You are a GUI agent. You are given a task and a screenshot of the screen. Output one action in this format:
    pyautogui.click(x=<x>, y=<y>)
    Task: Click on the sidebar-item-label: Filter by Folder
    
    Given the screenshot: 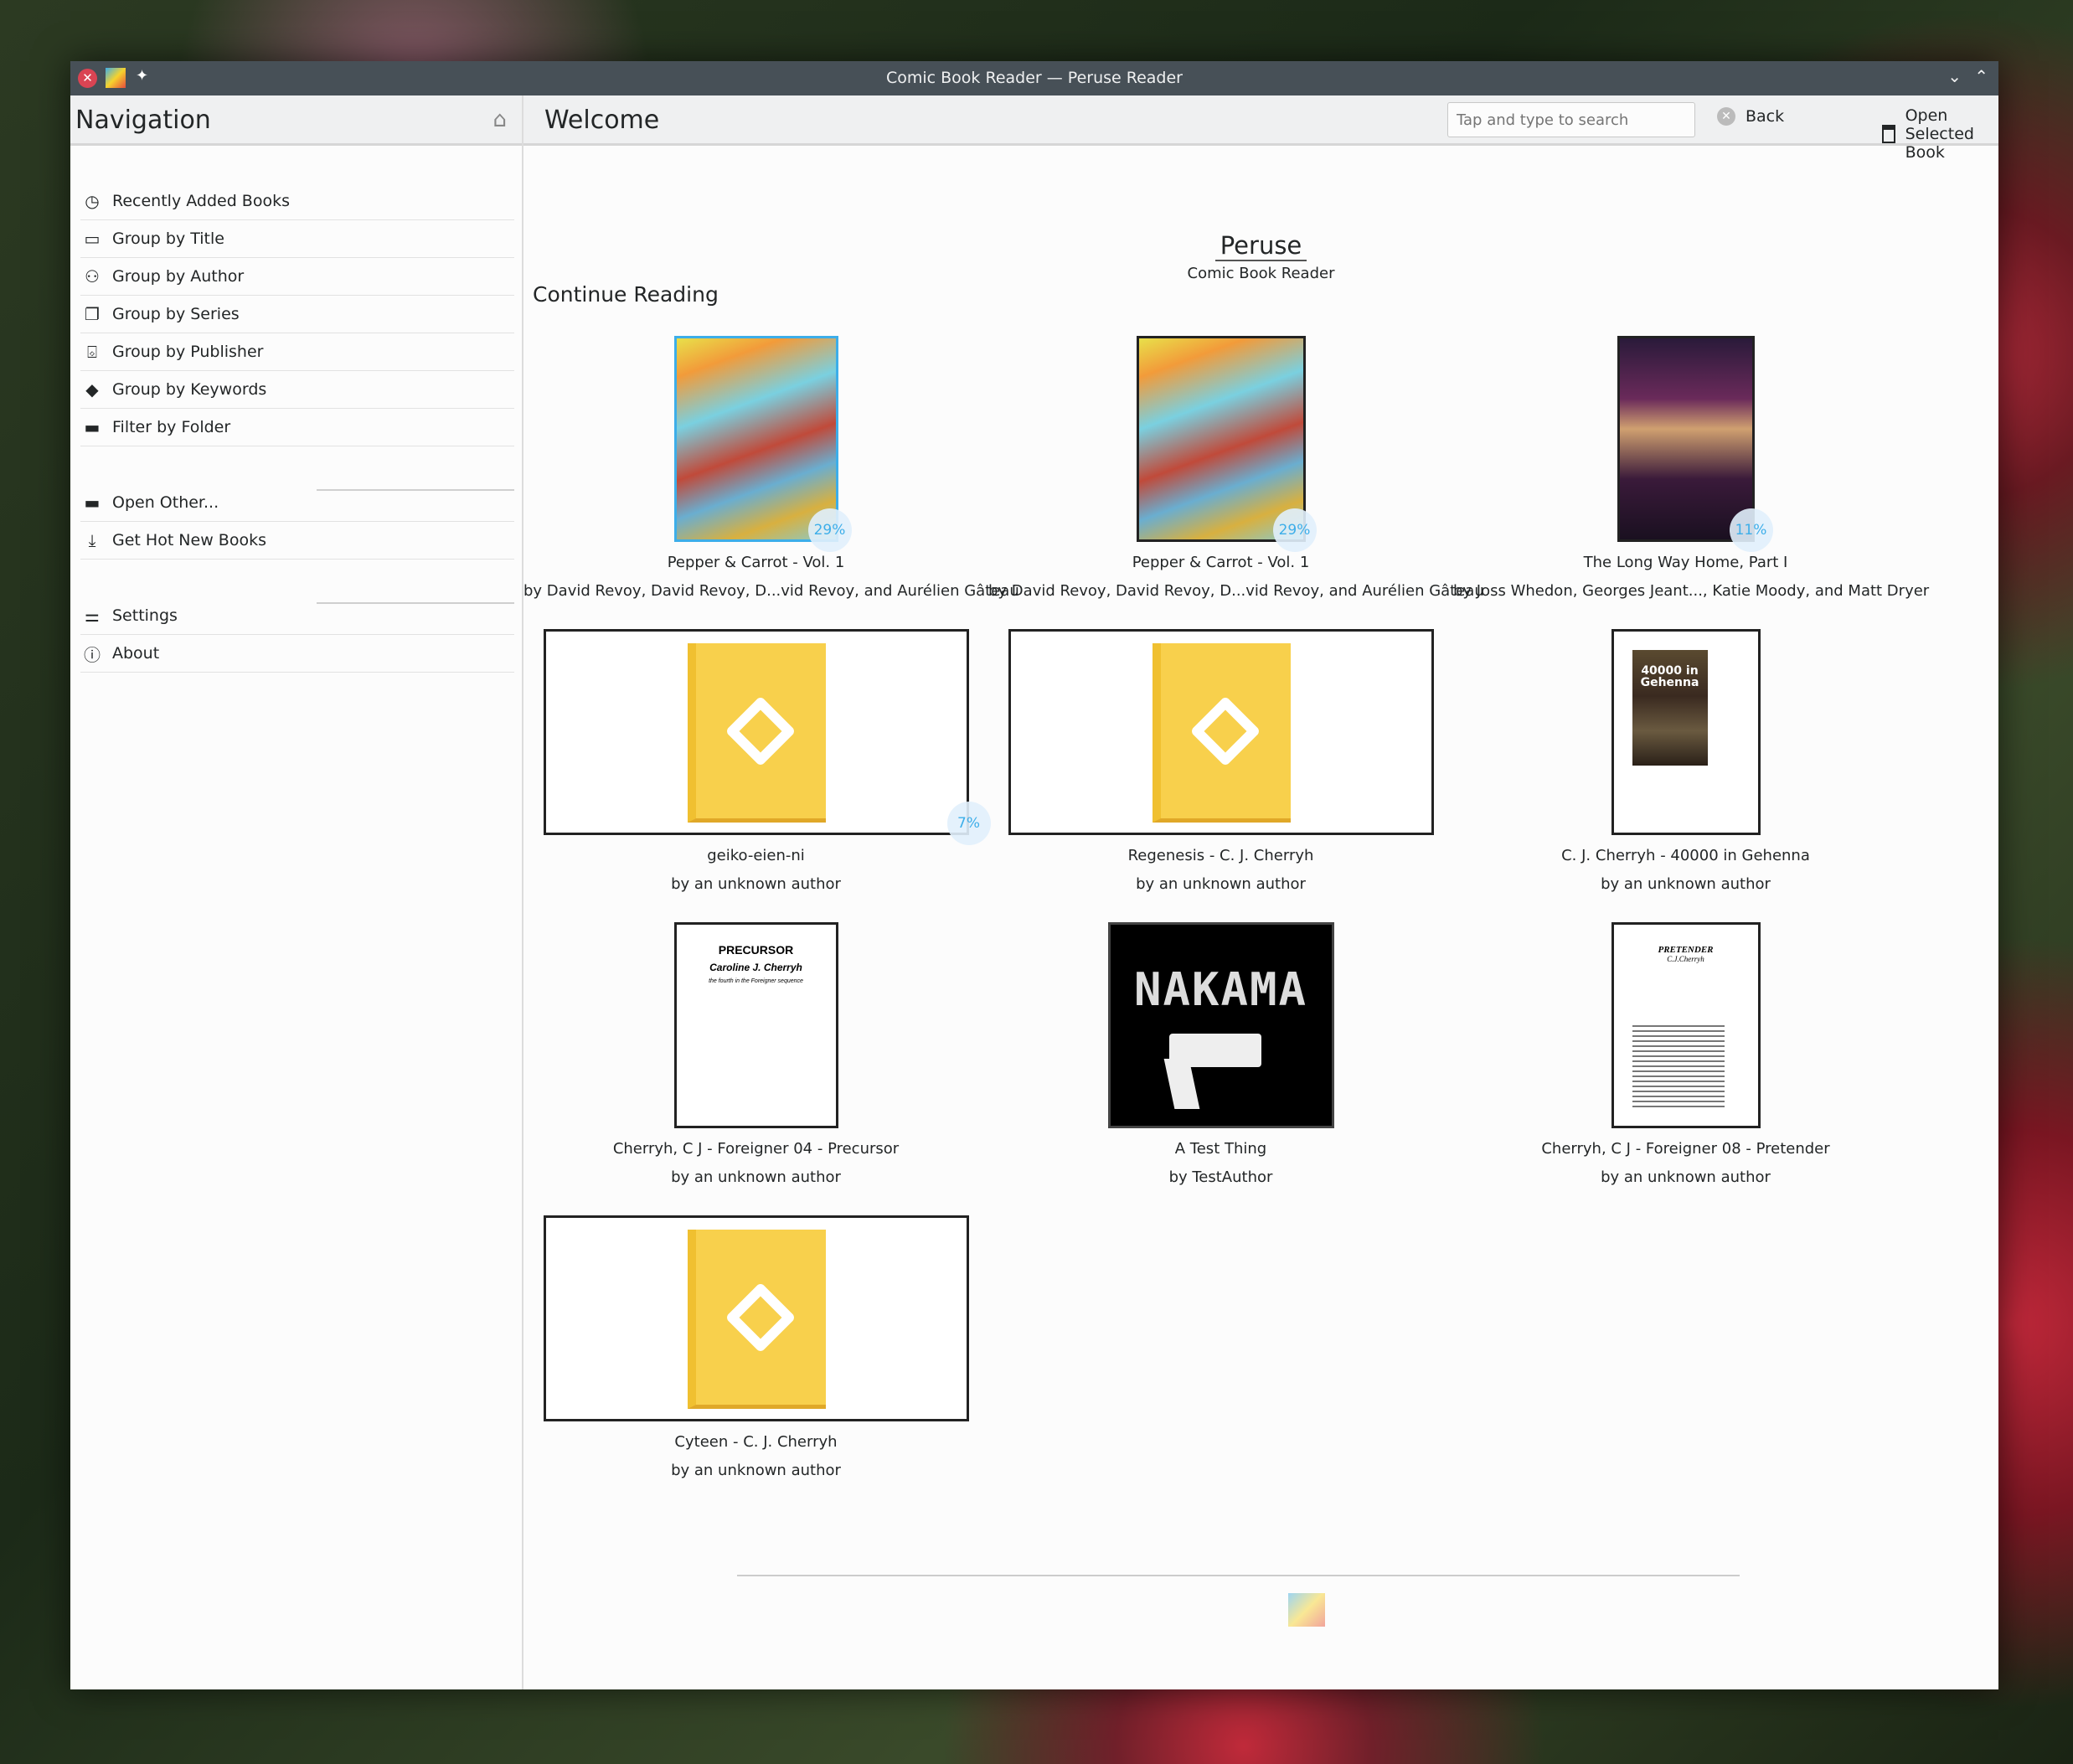 What is the action you would take?
    pyautogui.click(x=171, y=427)
    